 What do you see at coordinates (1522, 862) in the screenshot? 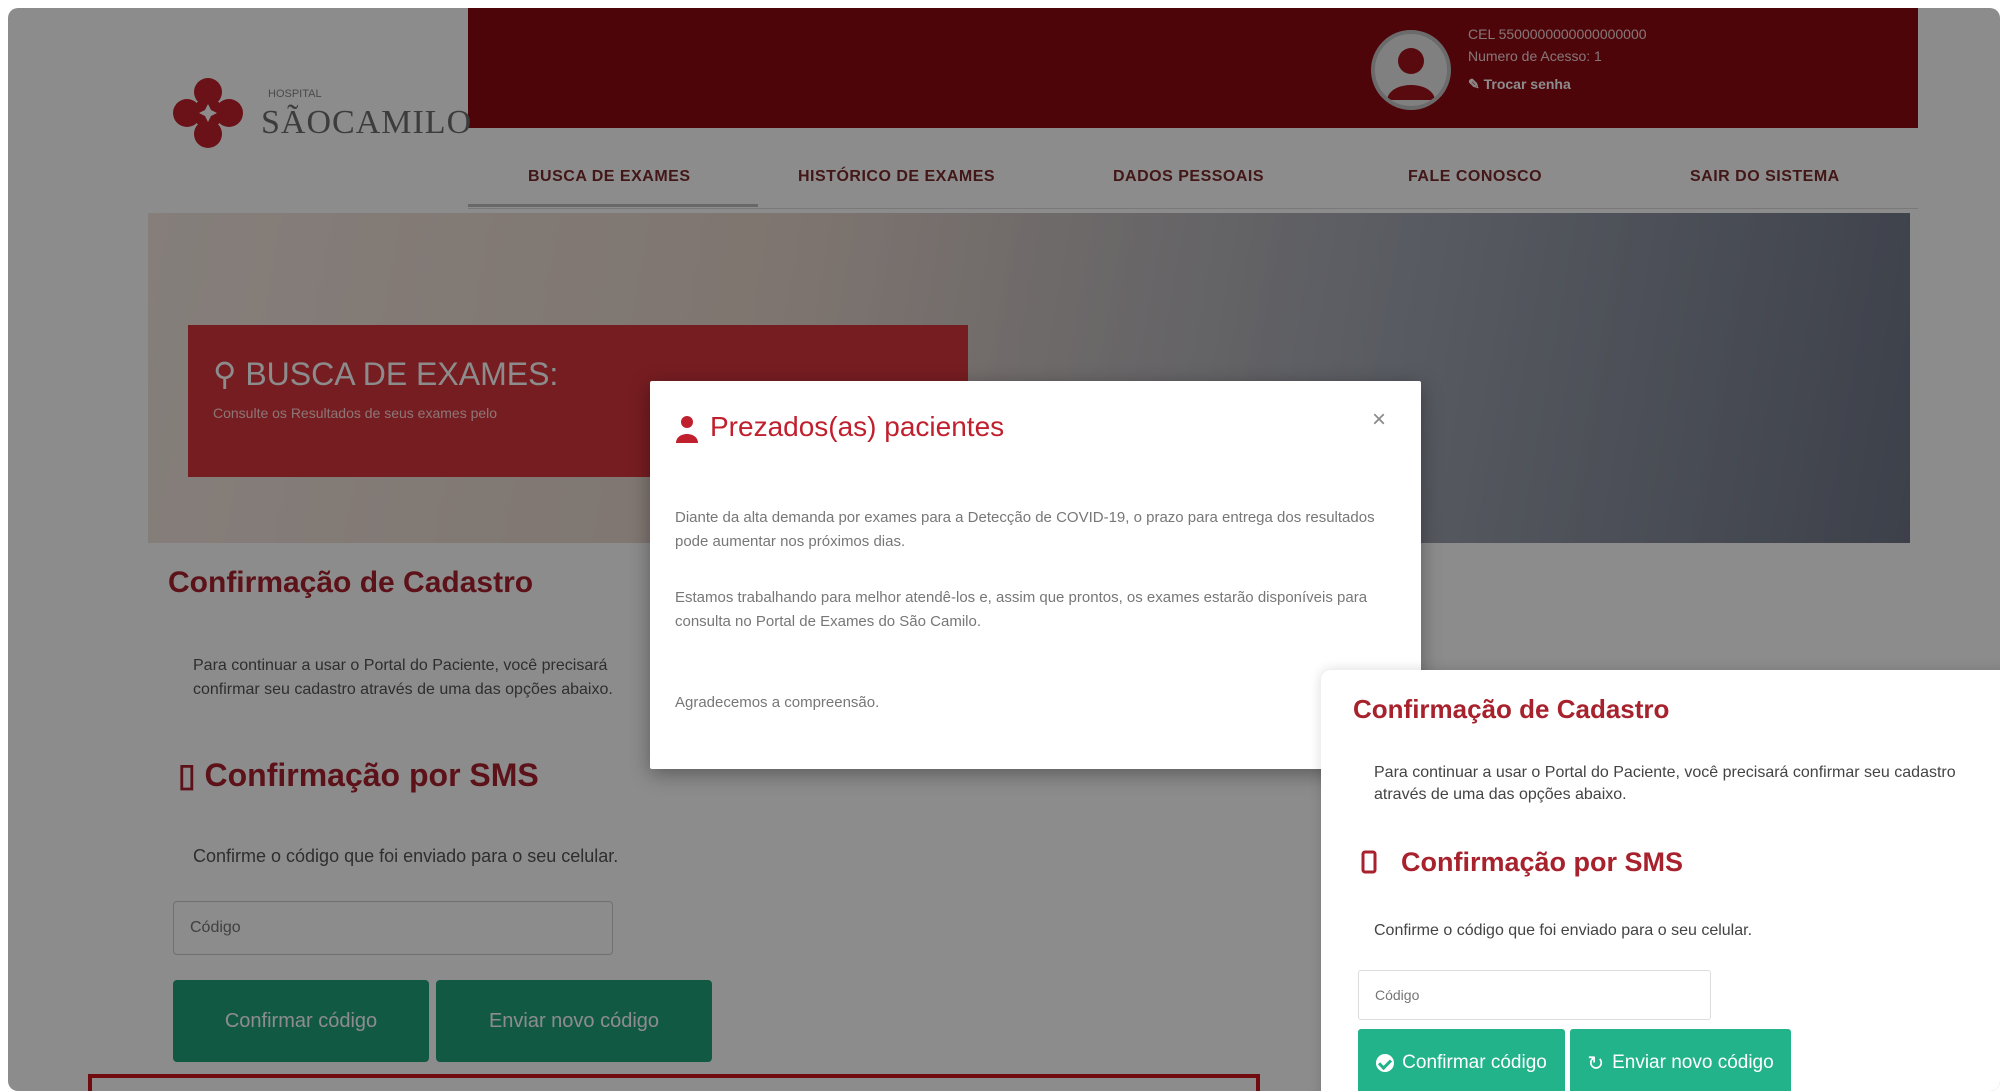
I see `zoom-sms-heading: Confirmação por SMS` at bounding box center [1522, 862].